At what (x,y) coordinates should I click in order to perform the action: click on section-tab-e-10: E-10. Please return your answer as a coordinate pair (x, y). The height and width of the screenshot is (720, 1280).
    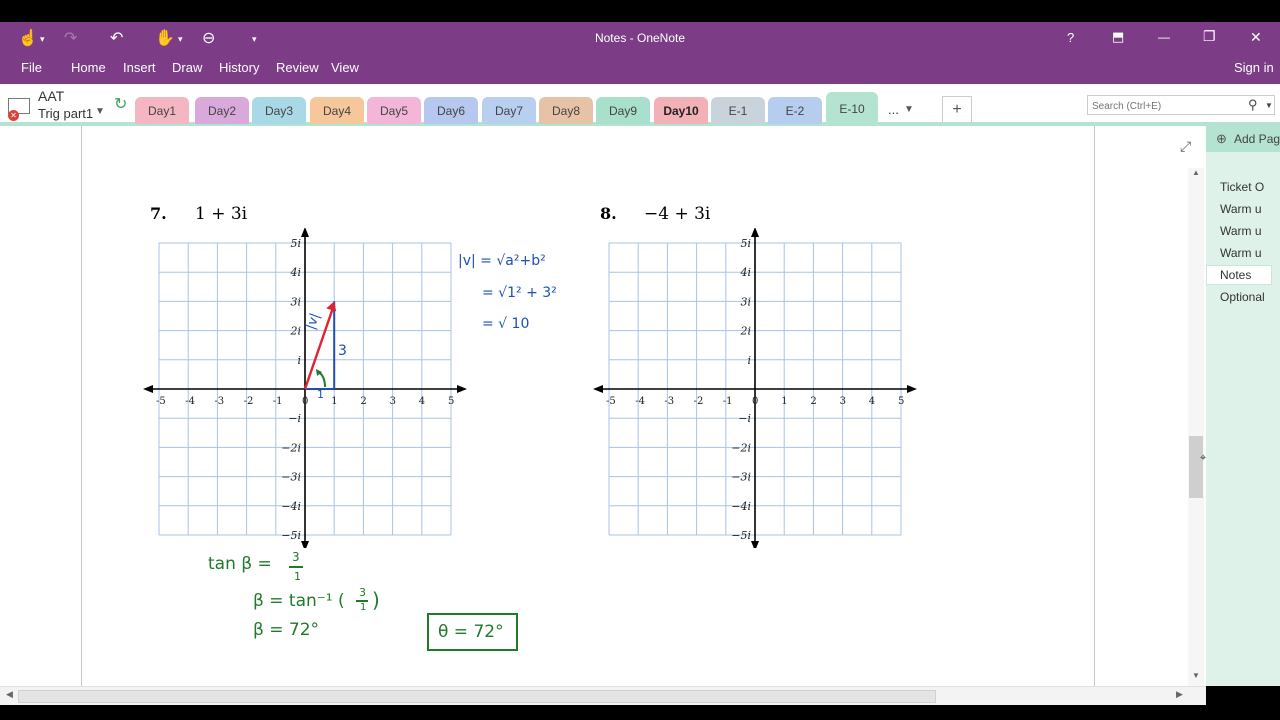
    Looking at the image, I should click on (852, 109).